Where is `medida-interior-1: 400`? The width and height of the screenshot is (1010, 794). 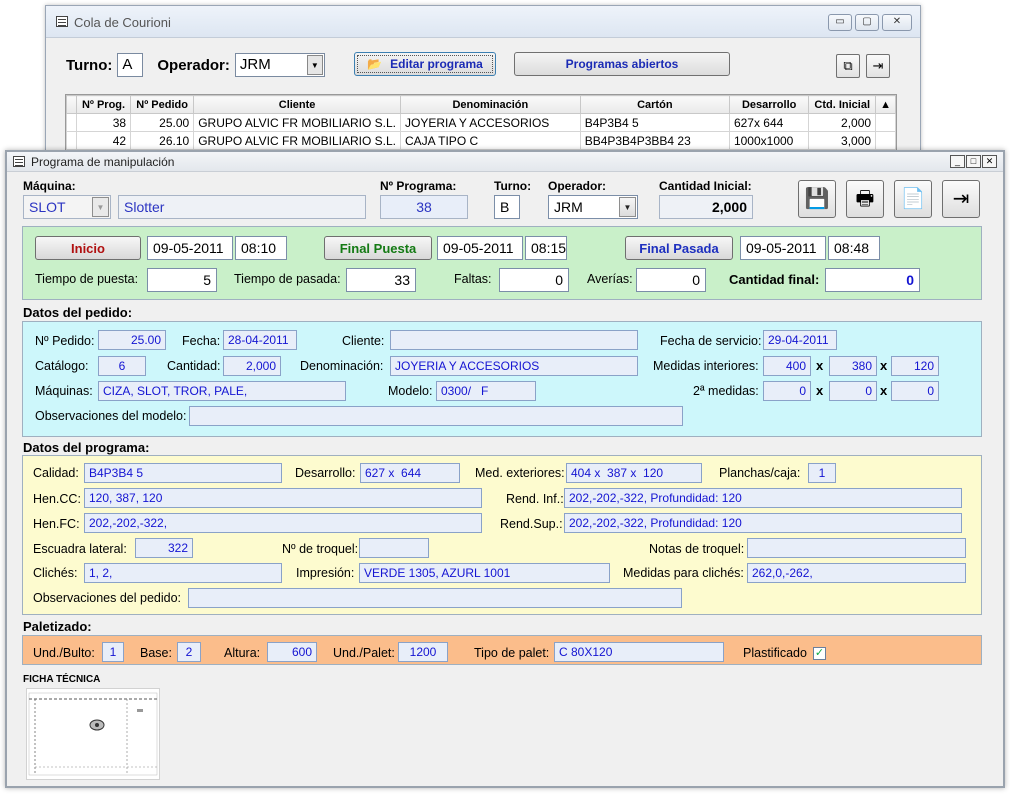 medida-interior-1: 400 is located at coordinates (787, 366).